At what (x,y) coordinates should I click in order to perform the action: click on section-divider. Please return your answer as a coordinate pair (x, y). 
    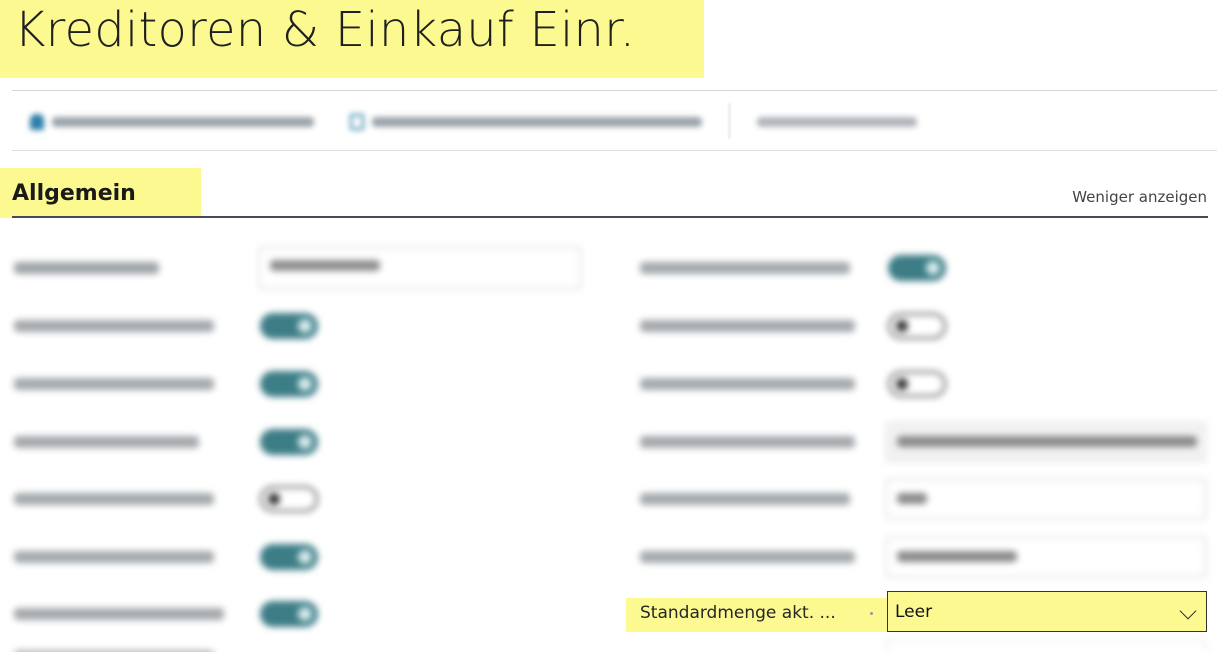
    Looking at the image, I should click on (610, 217).